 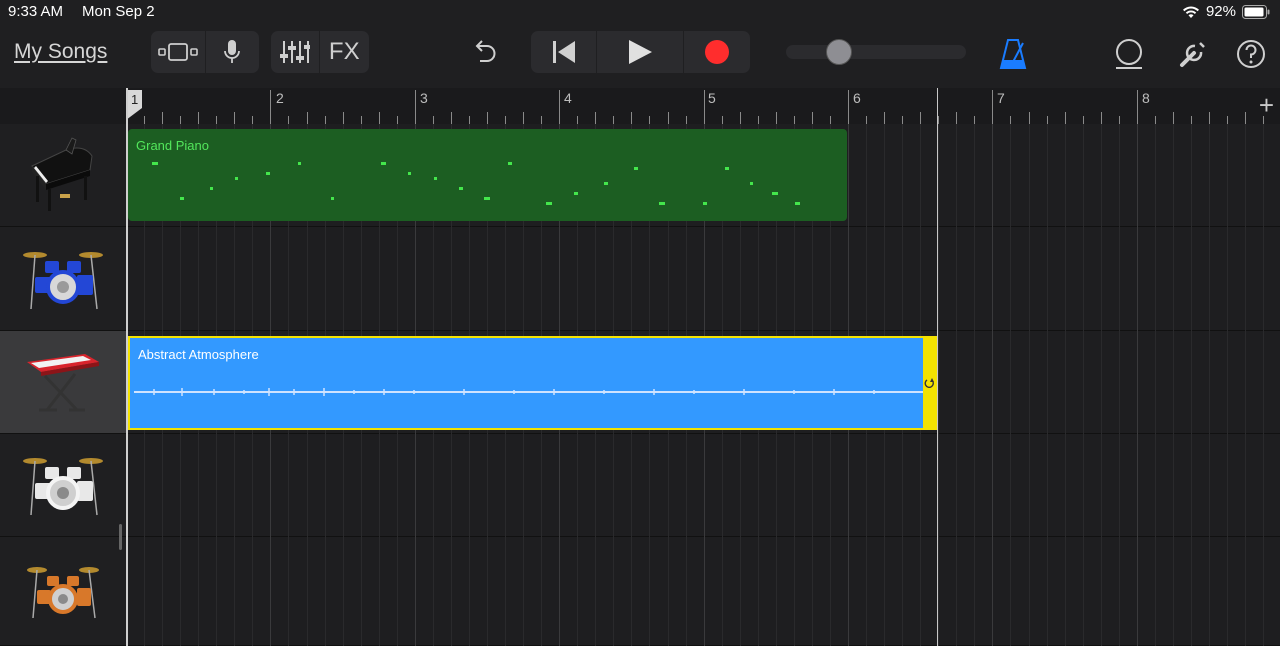 I want to click on microphone-icon, so click(x=232, y=51).